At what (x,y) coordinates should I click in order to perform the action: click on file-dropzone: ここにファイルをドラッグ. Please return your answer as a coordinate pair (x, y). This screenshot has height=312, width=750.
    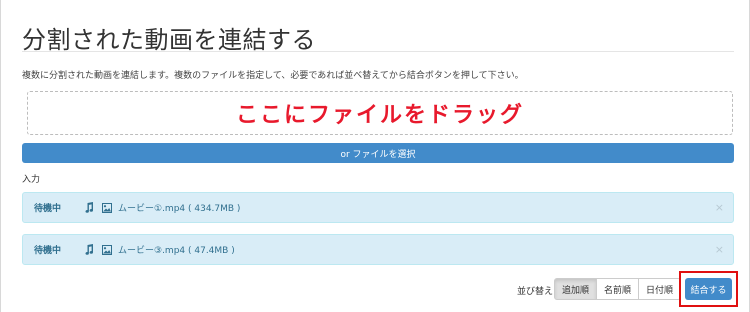
    Looking at the image, I should click on (380, 113).